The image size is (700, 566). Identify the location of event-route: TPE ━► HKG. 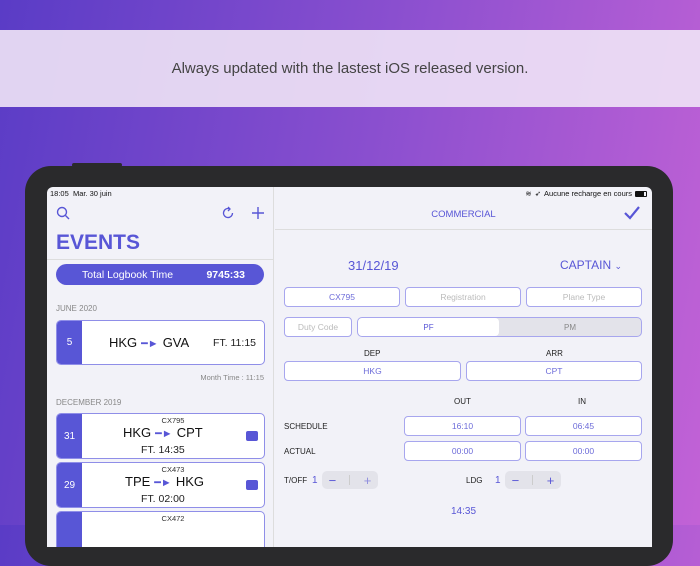
(164, 481).